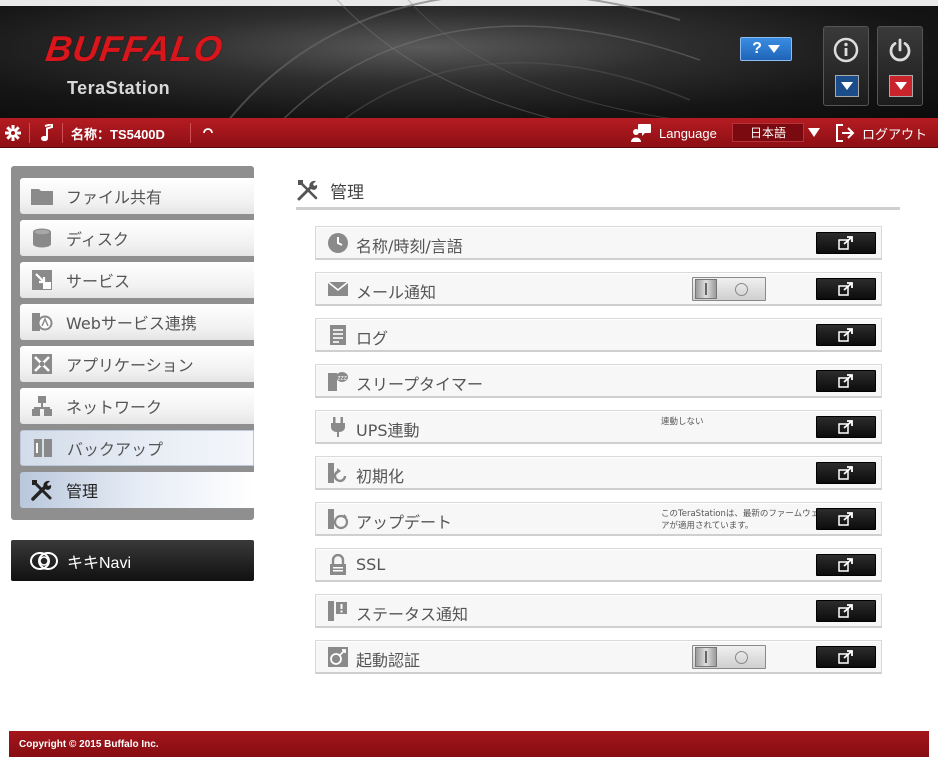 The image size is (938, 759). Describe the element at coordinates (469, 744) in the screenshot. I see `footer: Copyright © 2015 Buffalo Inc.` at that location.